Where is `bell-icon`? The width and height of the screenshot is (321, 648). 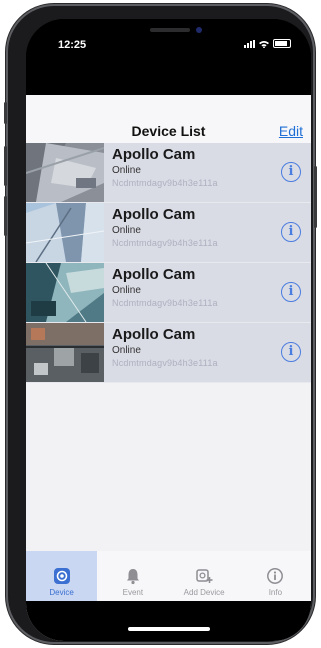
bell-icon is located at coordinates (132, 577).